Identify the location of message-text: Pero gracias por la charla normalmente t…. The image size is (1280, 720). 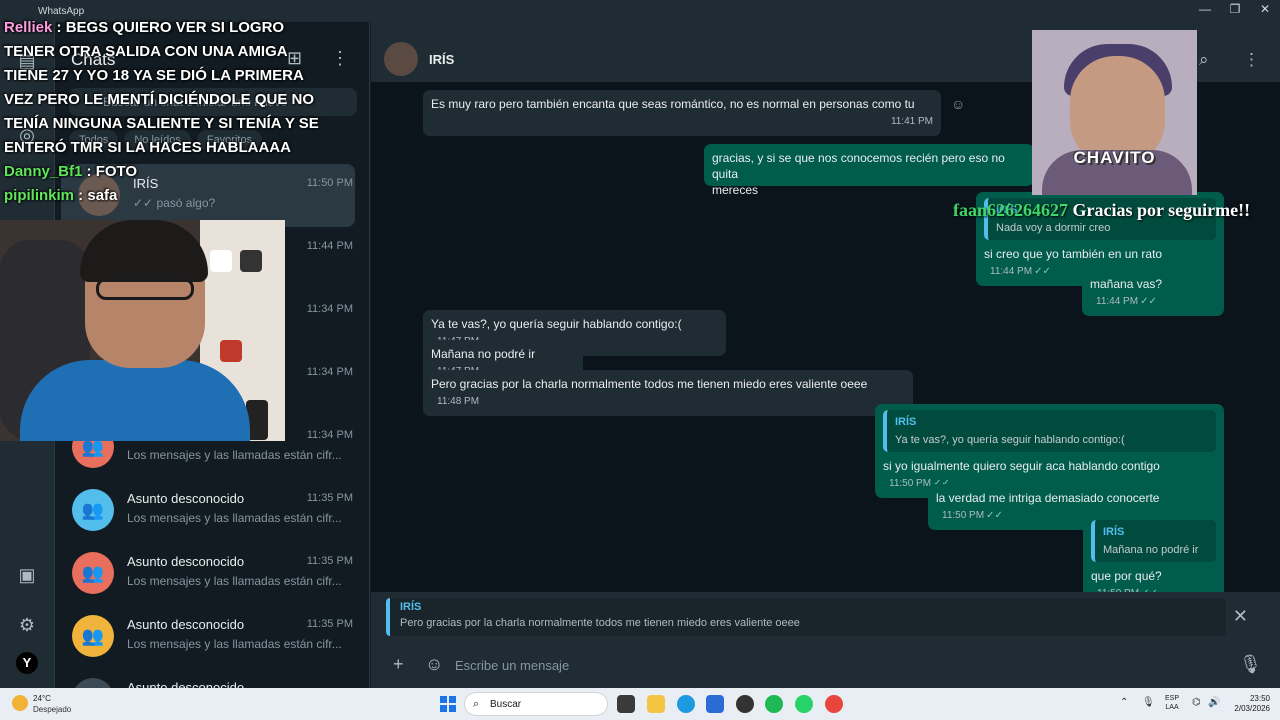
(649, 384).